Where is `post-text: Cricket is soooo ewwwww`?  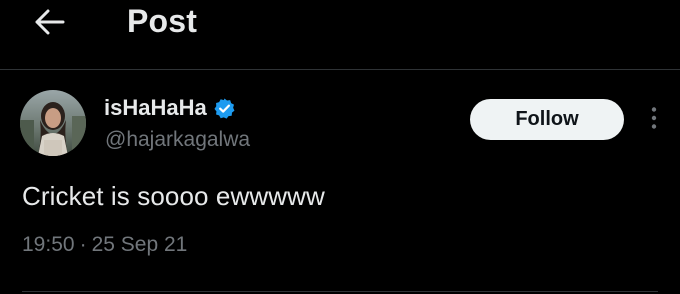
post-text: Cricket is soooo ewwwww is located at coordinates (173, 196).